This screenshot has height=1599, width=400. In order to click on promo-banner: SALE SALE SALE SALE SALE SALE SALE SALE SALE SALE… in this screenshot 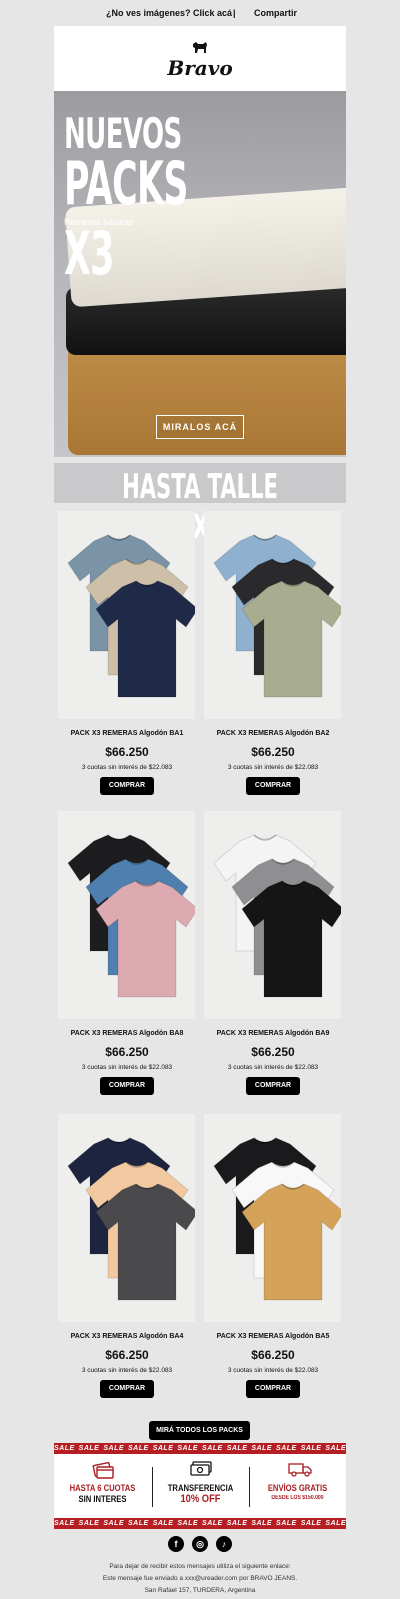, I will do `click(200, 1486)`.